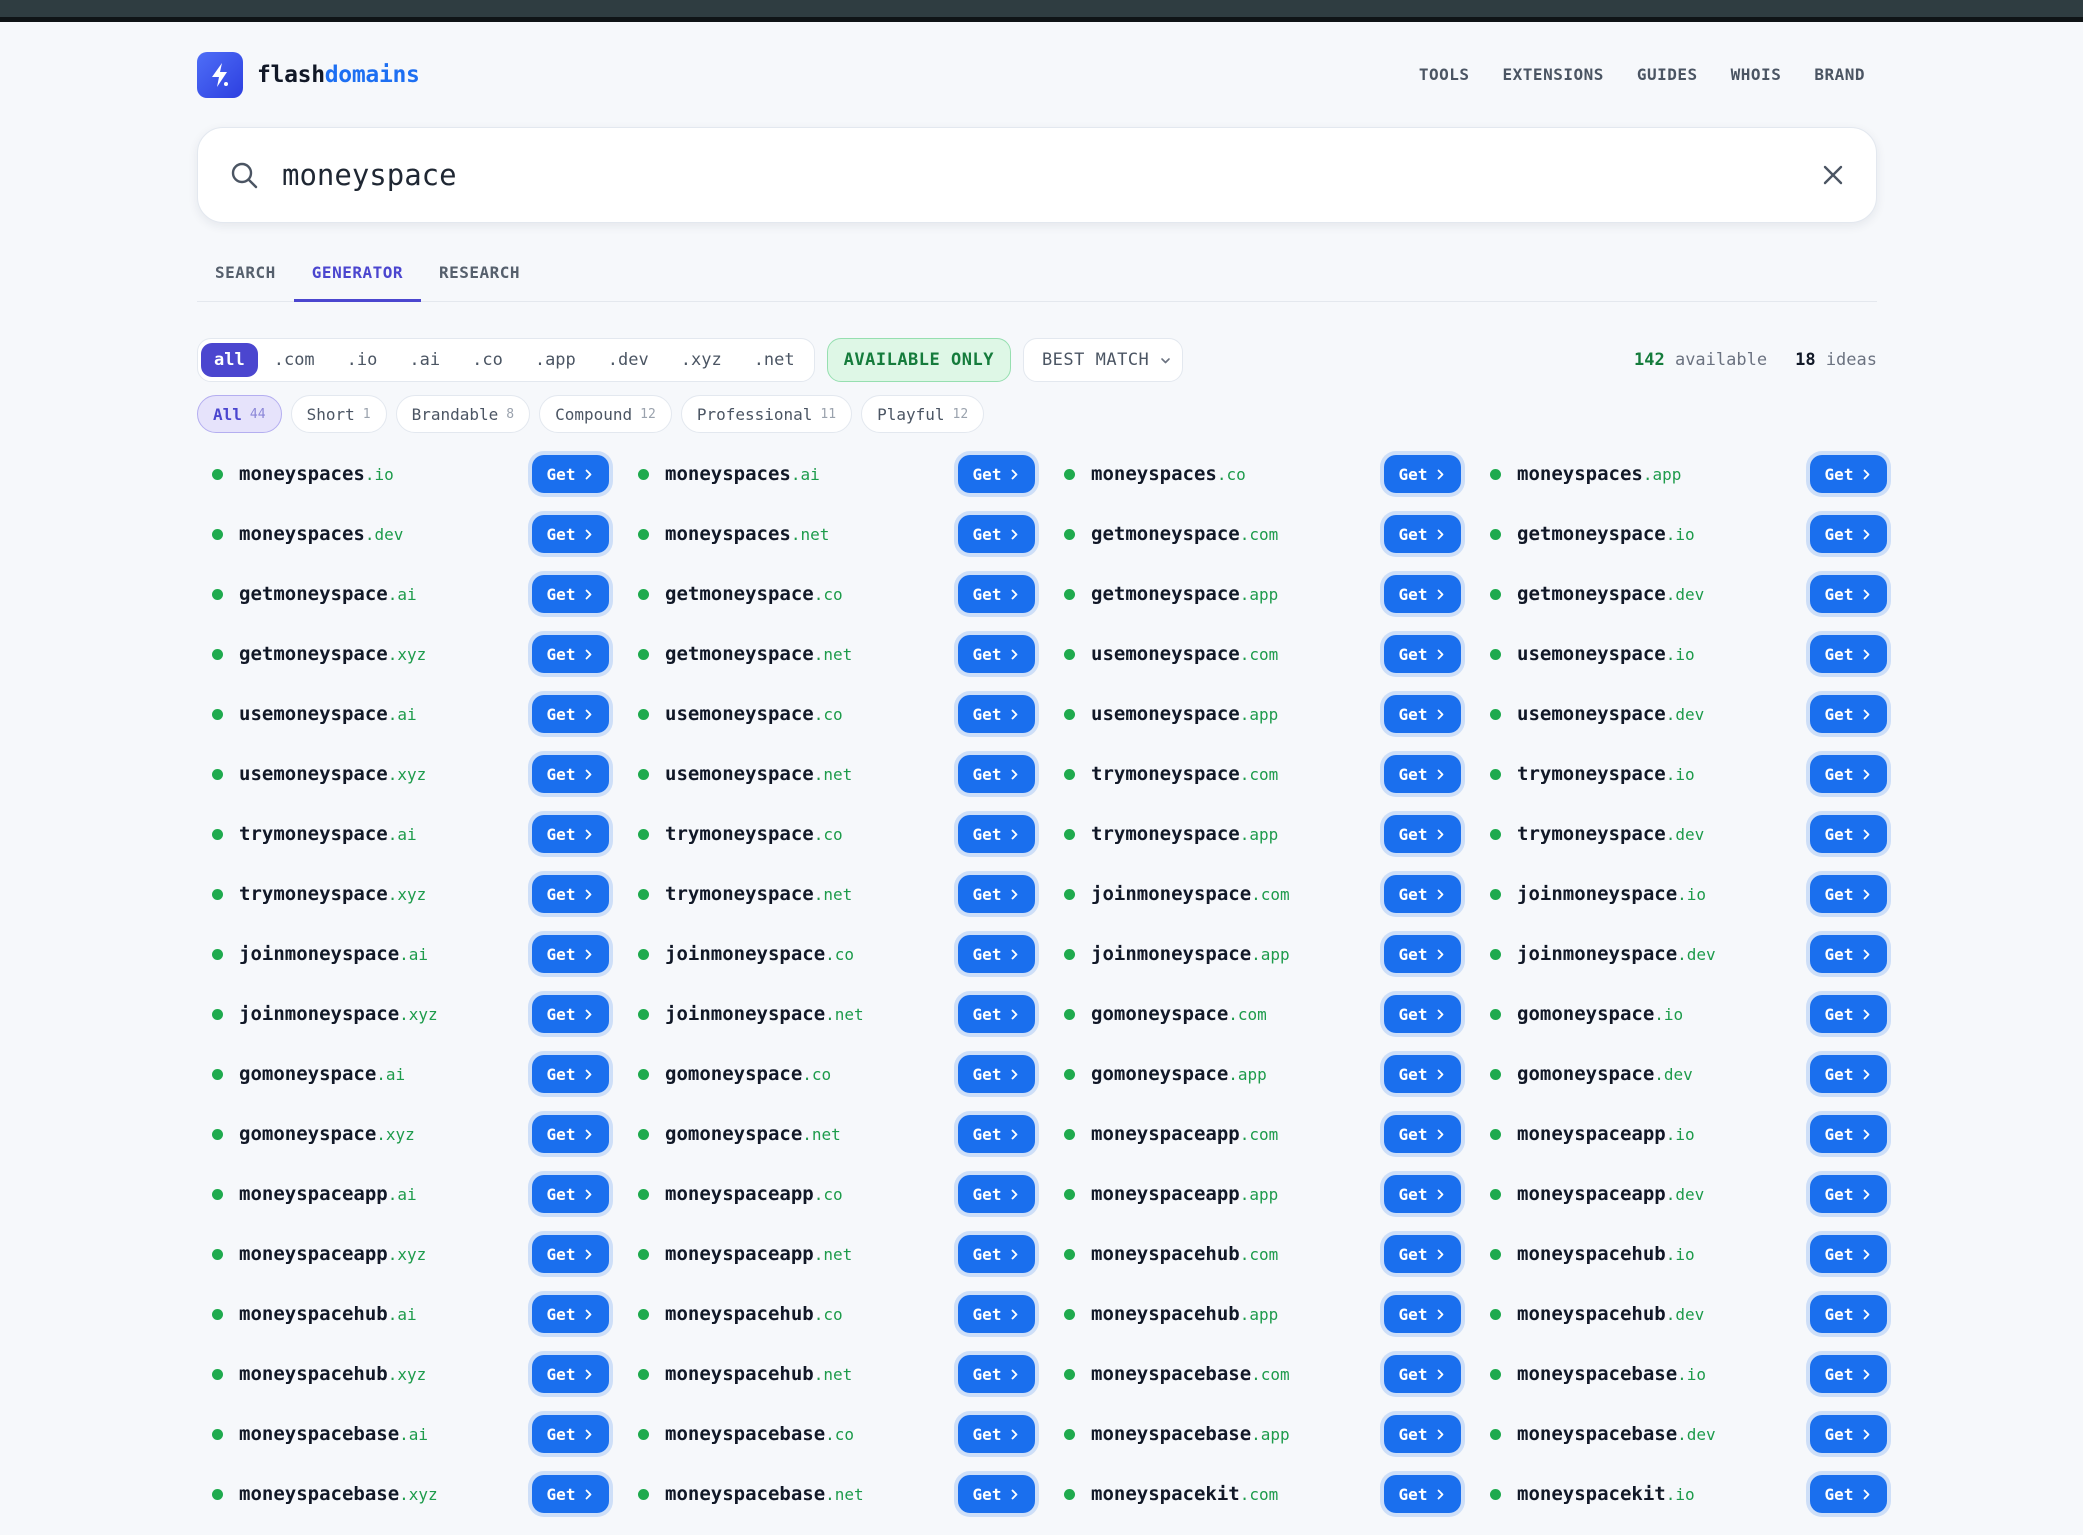  What do you see at coordinates (774, 360) in the screenshot?
I see `tld-filter-net: .net` at bounding box center [774, 360].